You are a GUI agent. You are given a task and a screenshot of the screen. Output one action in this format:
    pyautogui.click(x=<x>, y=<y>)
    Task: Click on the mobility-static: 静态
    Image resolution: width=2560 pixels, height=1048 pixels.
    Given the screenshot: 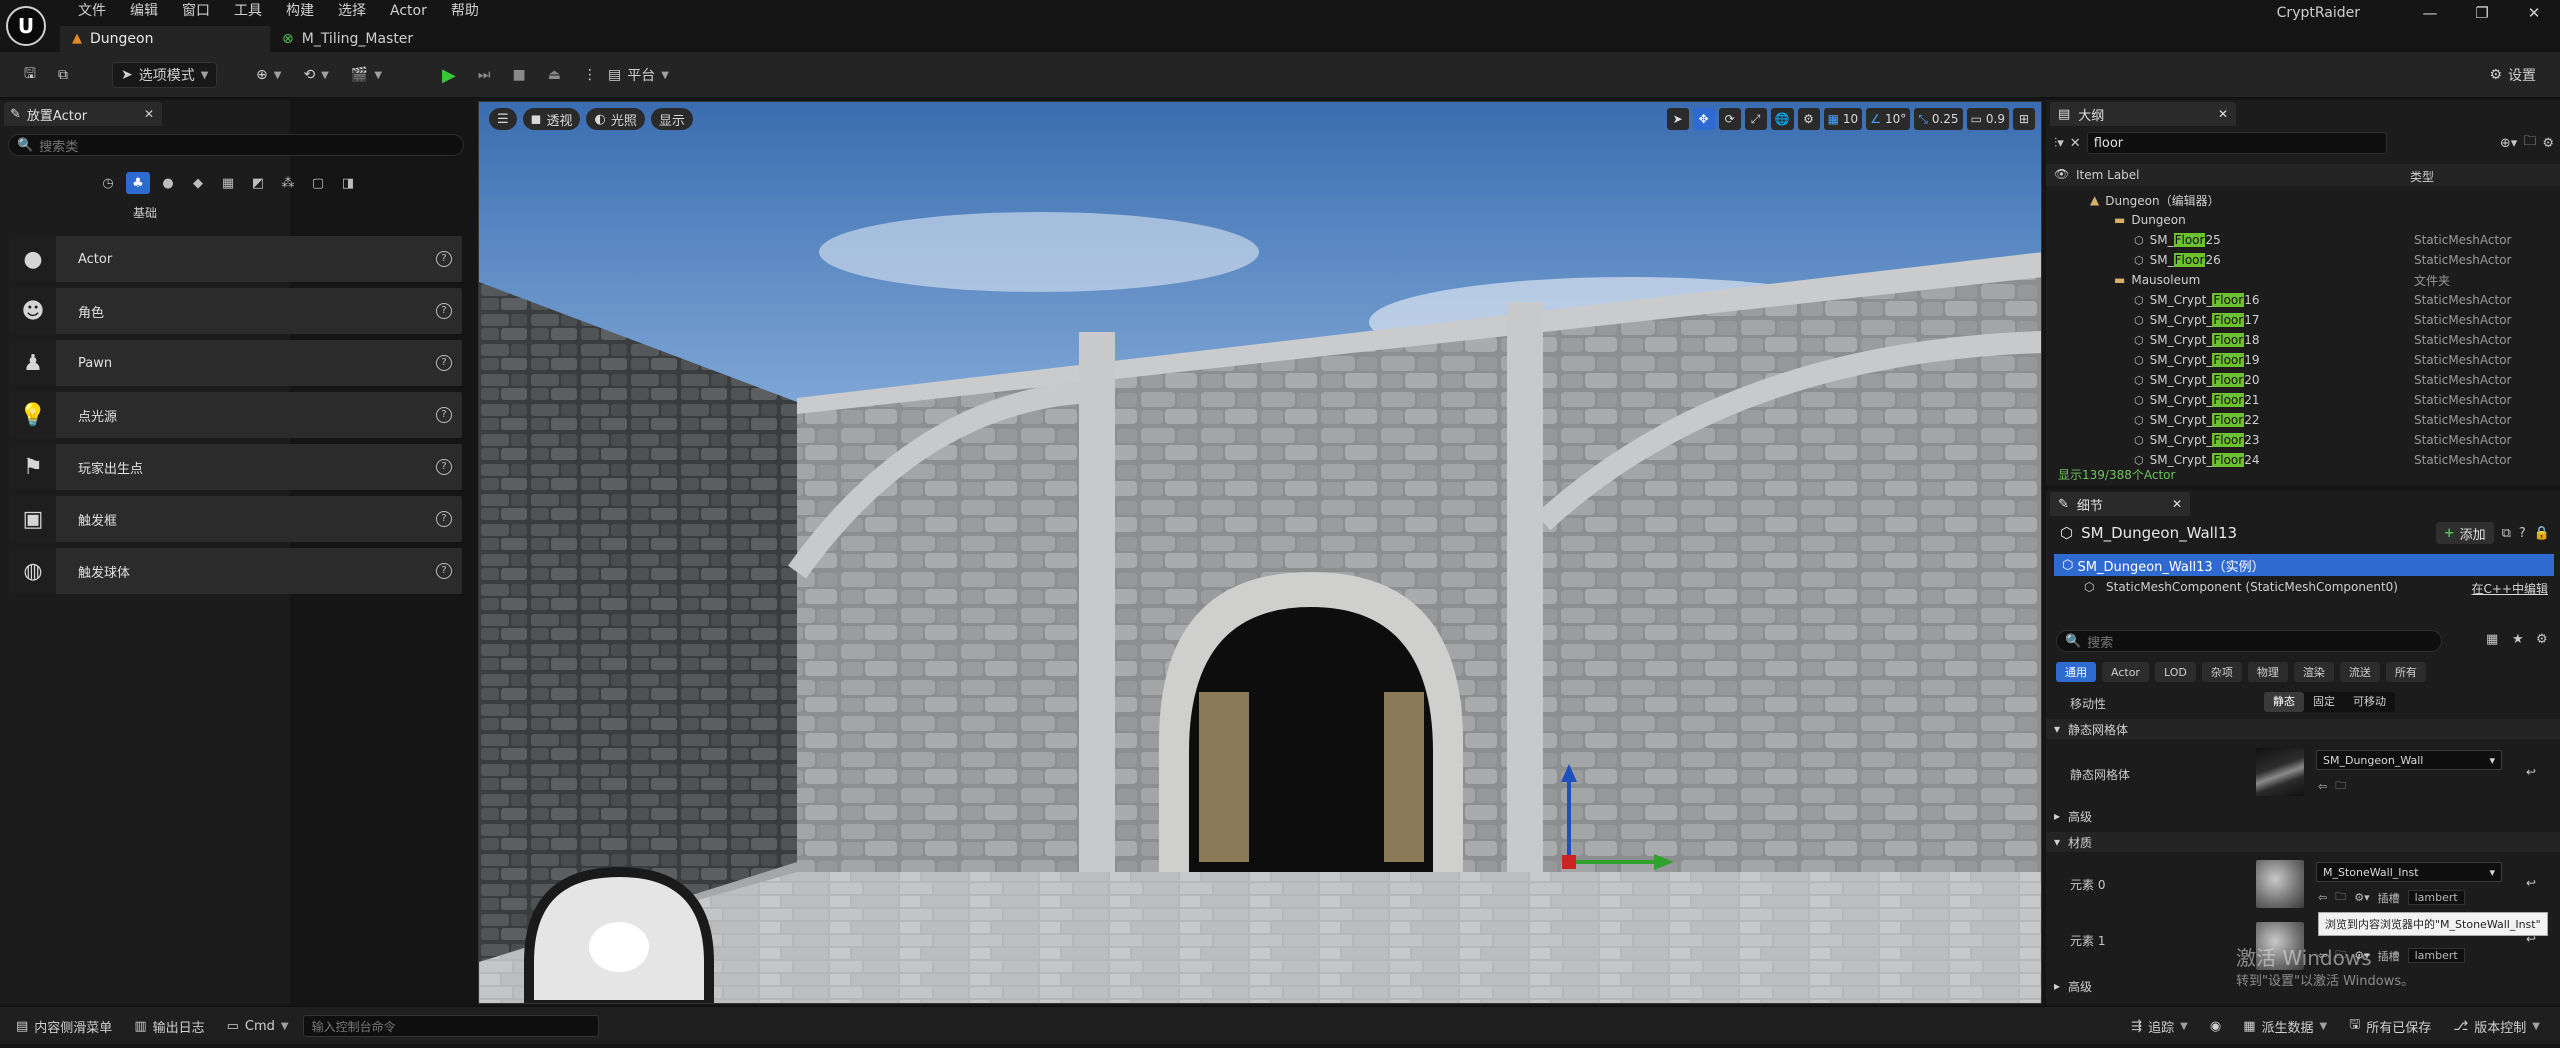 What is the action you would take?
    pyautogui.click(x=2284, y=702)
    